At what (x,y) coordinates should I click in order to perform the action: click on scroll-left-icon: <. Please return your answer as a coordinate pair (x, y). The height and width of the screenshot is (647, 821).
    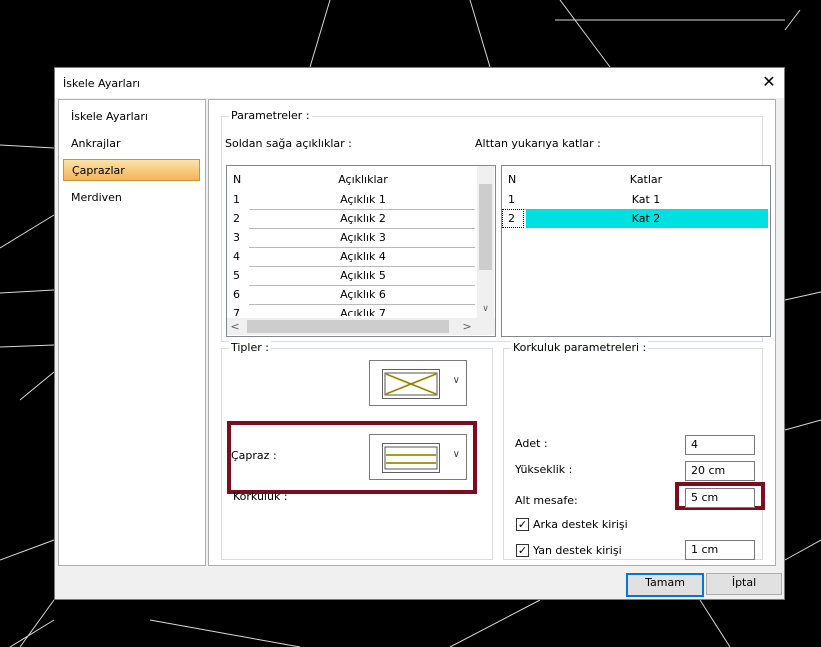
    Looking at the image, I should click on (235, 326).